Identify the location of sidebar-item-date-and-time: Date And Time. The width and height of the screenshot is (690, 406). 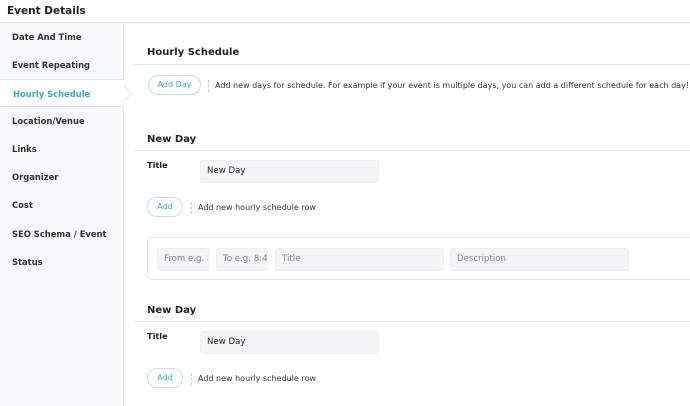
(62, 37).